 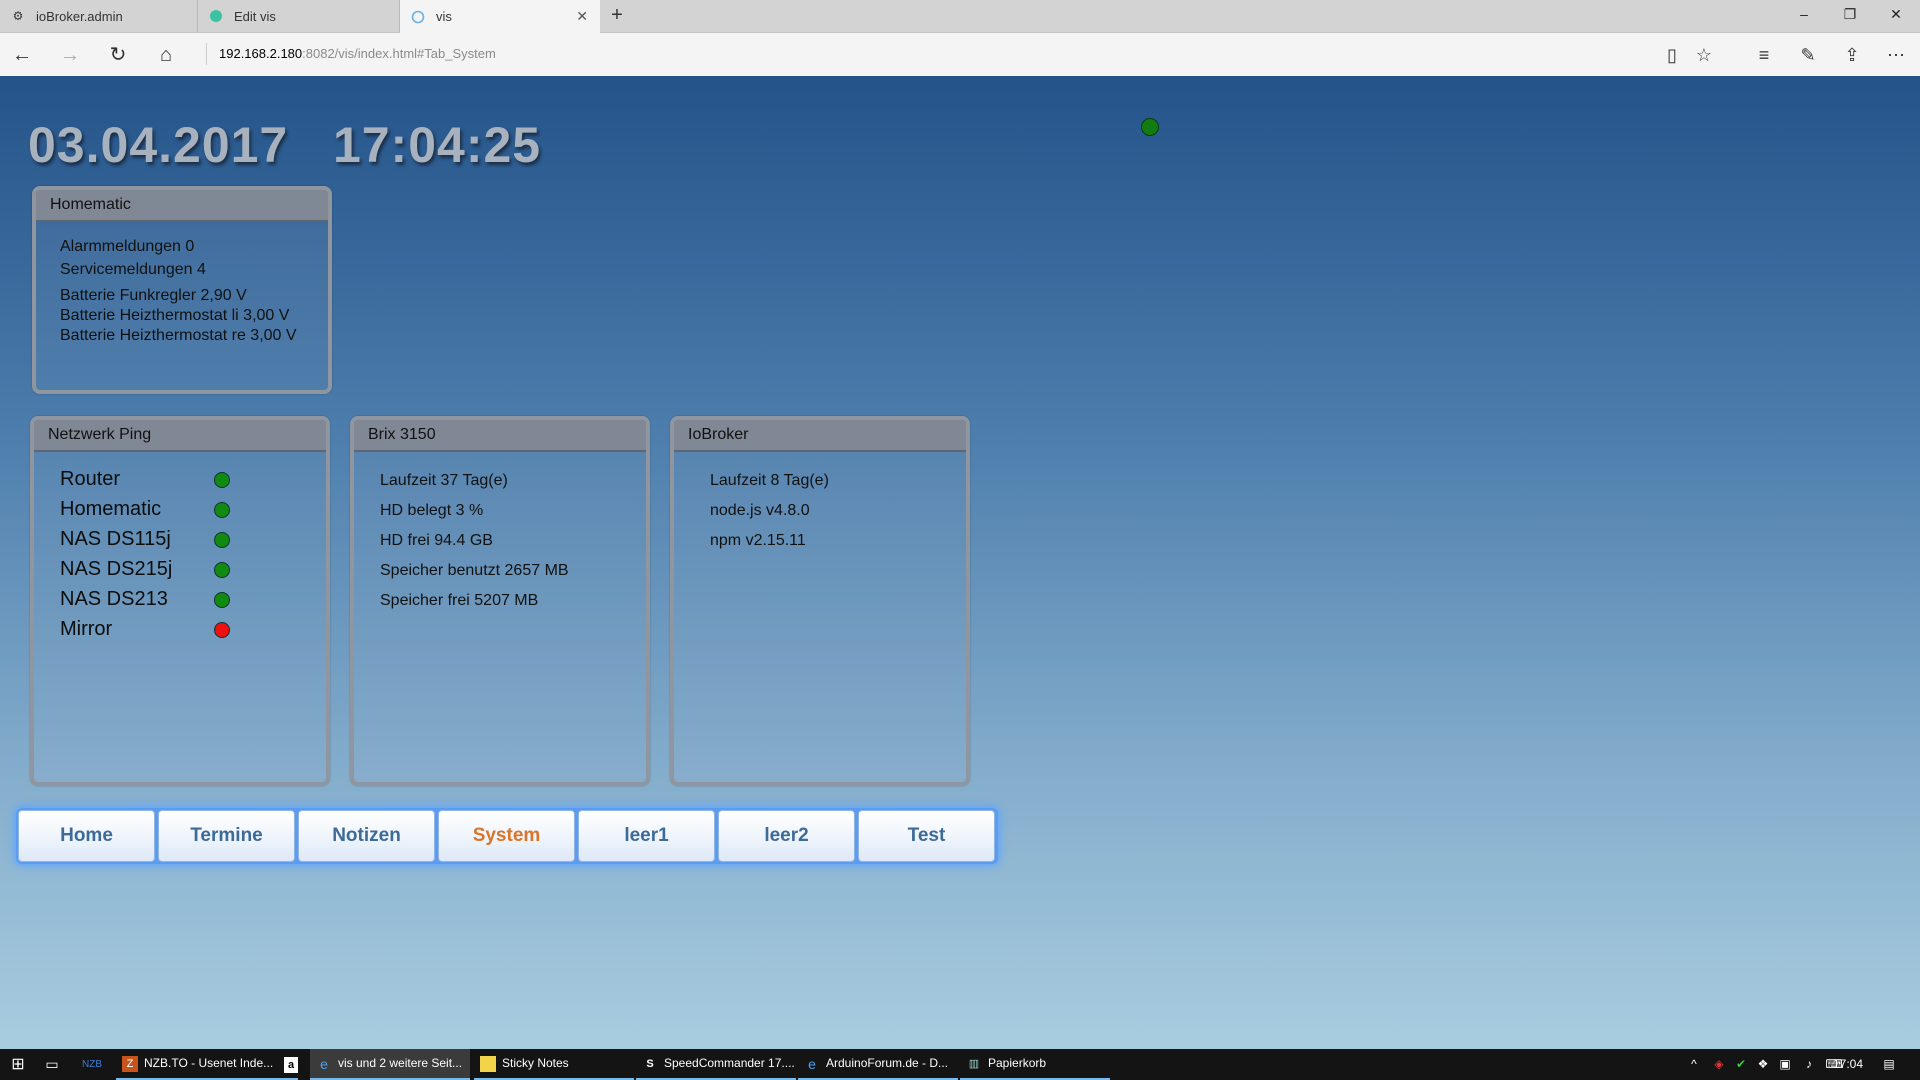 What do you see at coordinates (1808, 55) in the screenshot?
I see `web-note-icon: ✎` at bounding box center [1808, 55].